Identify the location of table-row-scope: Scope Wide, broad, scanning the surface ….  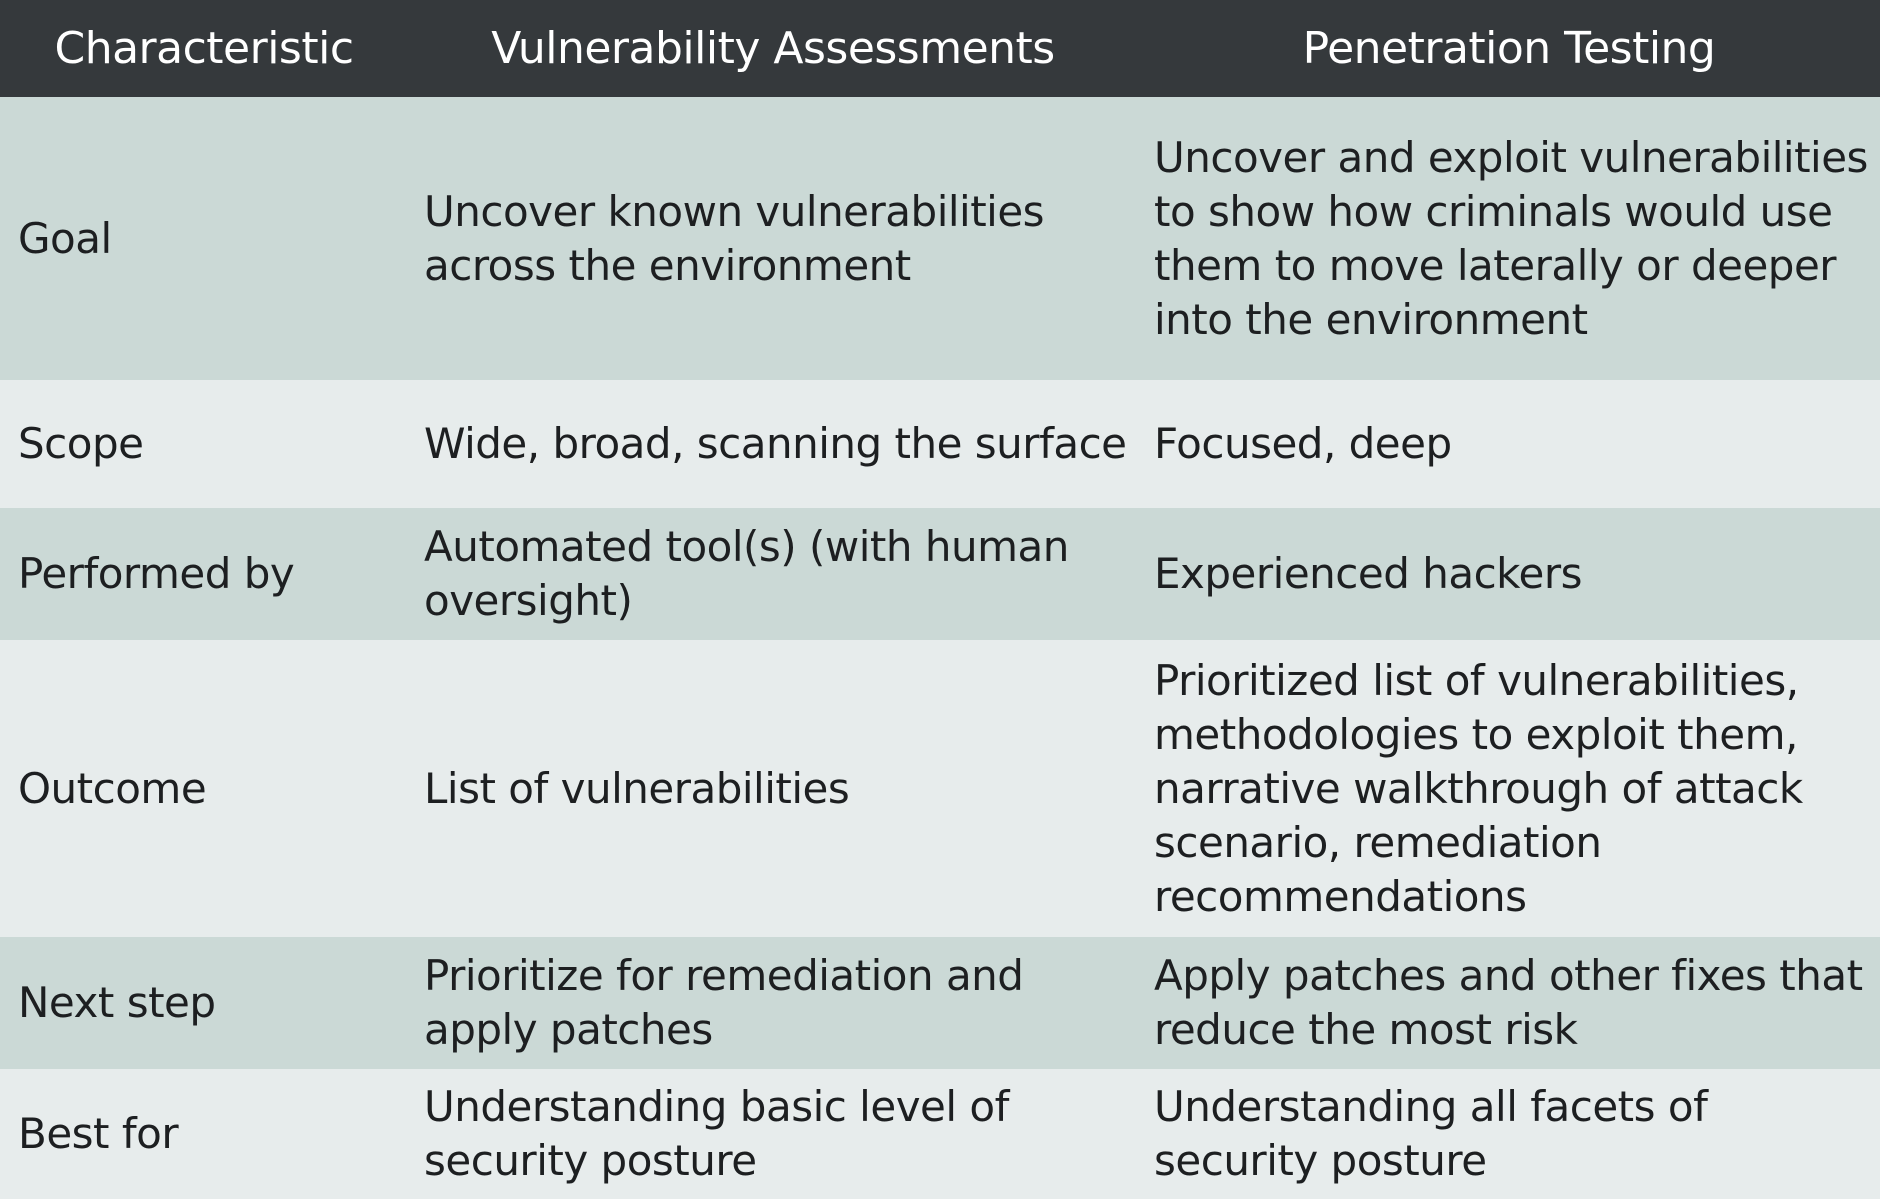
(940, 444).